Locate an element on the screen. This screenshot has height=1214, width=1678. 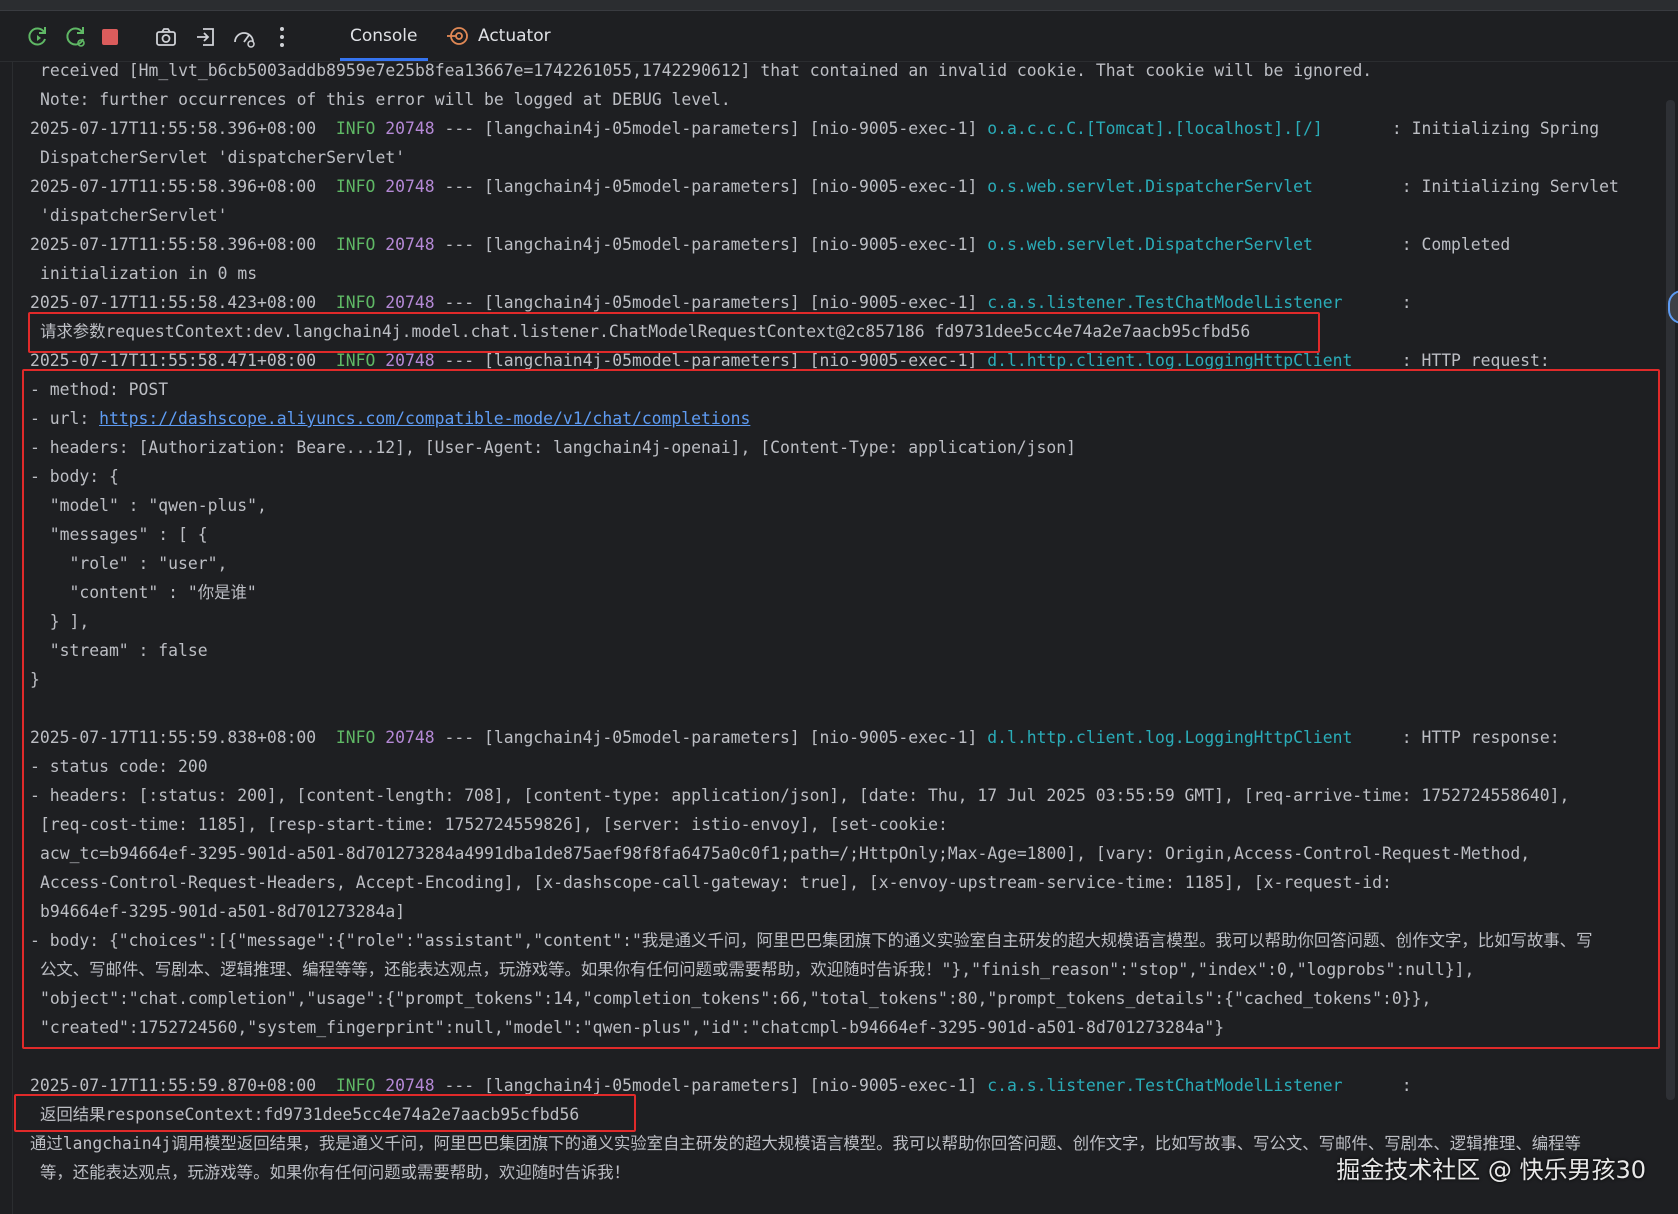
log-line: - method: POST is located at coordinates (99, 389).